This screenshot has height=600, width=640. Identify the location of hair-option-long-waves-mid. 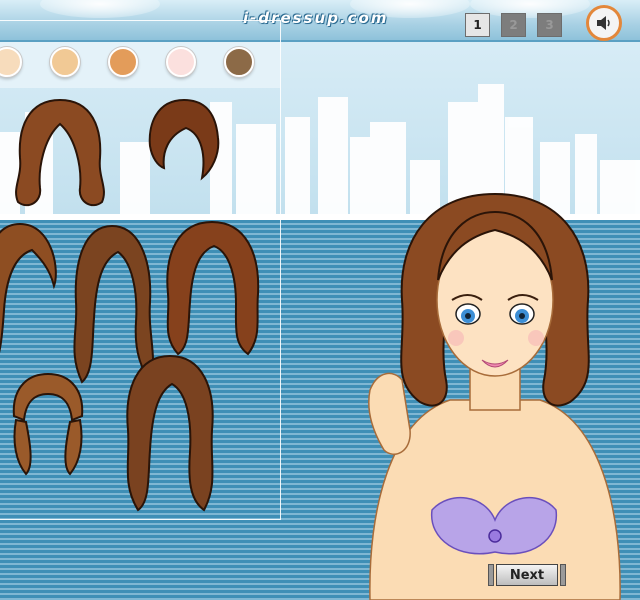
(170, 433).